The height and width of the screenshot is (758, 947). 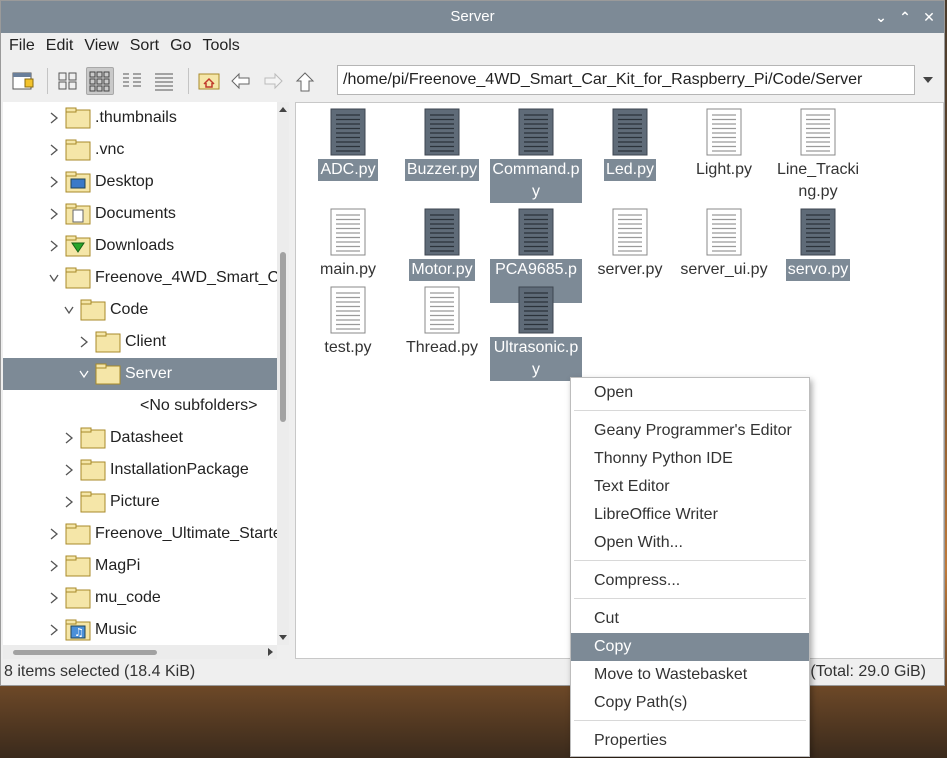 What do you see at coordinates (222, 46) in the screenshot?
I see `menu-tools: Tools` at bounding box center [222, 46].